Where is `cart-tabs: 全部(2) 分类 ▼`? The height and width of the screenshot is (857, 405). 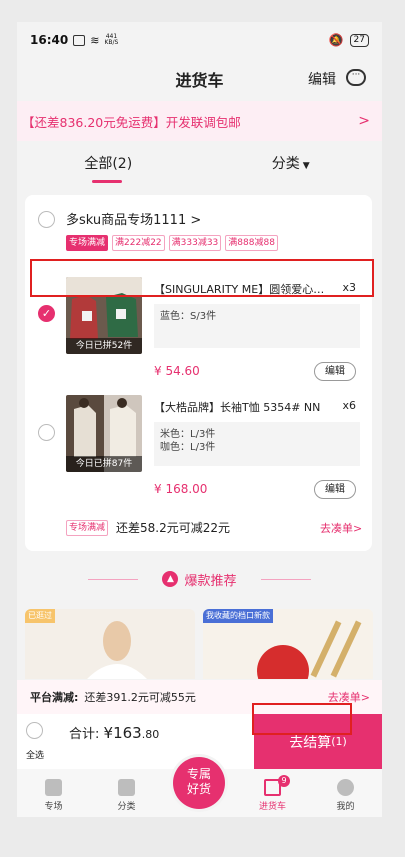 cart-tabs: 全部(2) 分类 ▼ is located at coordinates (199, 163).